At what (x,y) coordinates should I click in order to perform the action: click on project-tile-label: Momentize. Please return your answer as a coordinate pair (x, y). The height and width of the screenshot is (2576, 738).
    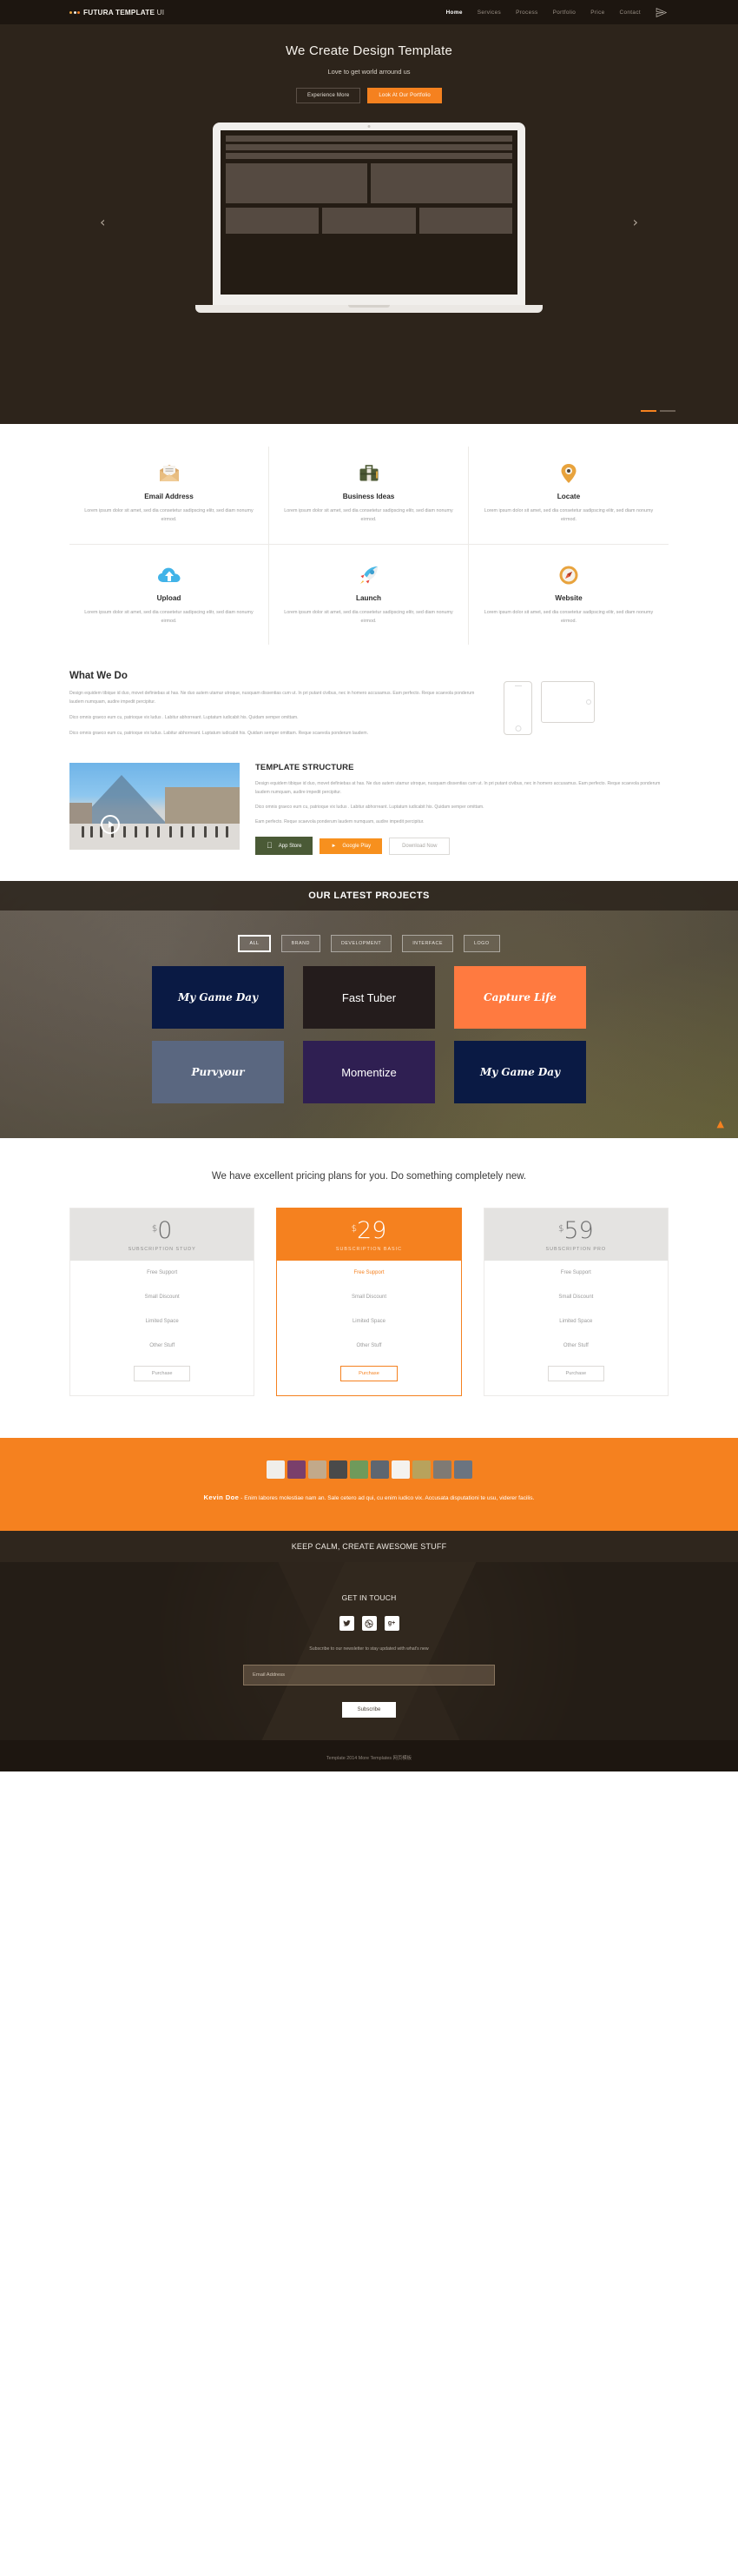
    Looking at the image, I should click on (369, 1071).